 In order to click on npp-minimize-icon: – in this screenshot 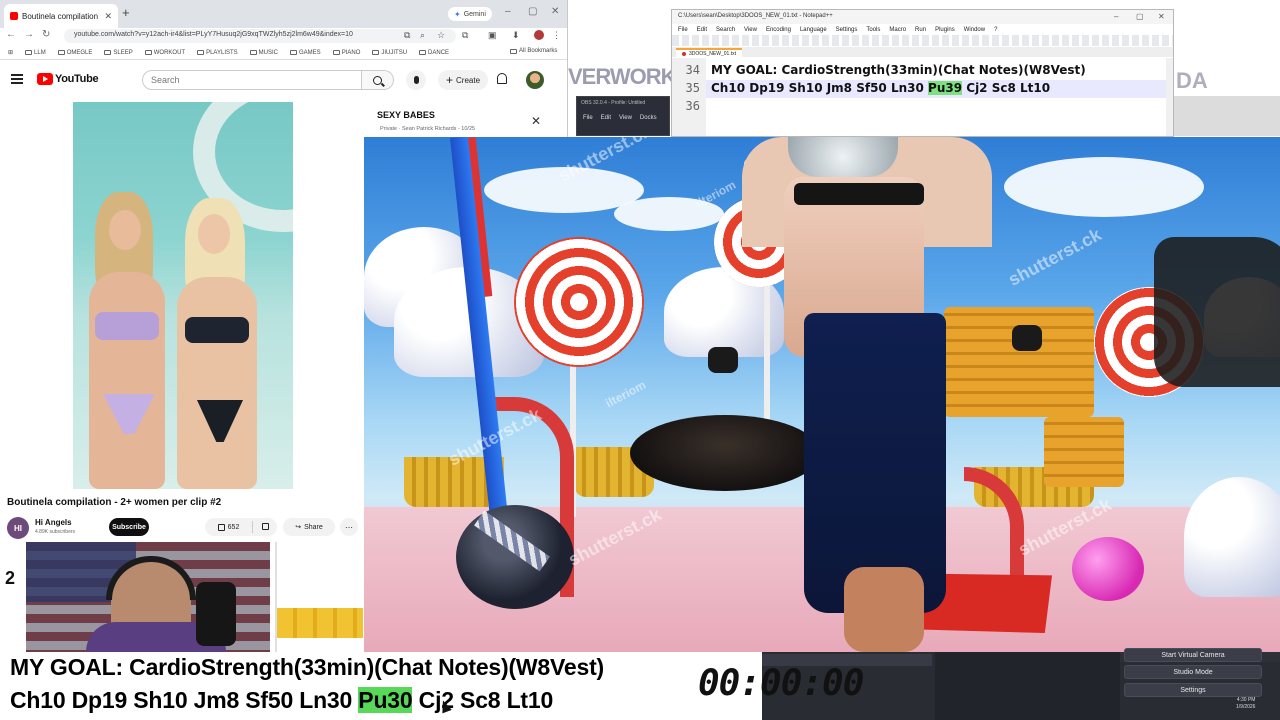, I will do `click(1116, 16)`.